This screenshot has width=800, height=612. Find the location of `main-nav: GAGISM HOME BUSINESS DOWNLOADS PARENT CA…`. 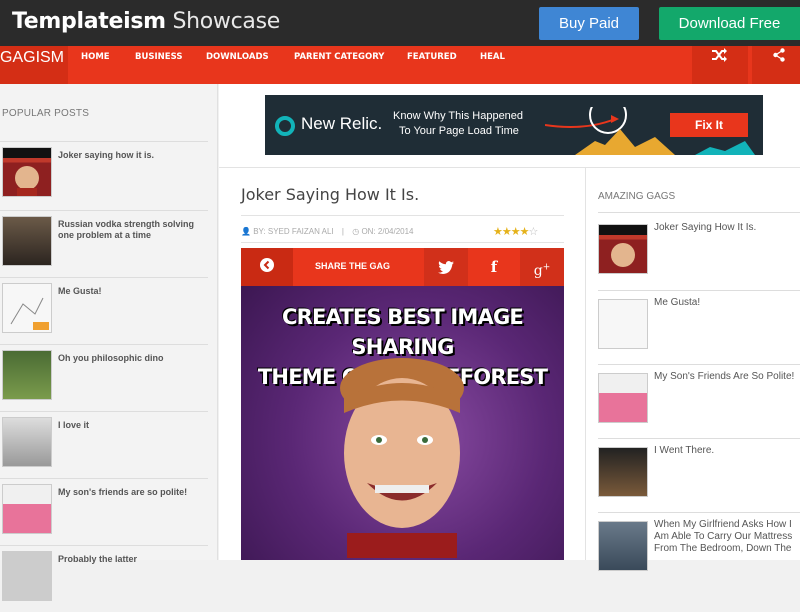

main-nav: GAGISM HOME BUSINESS DOWNLOADS PARENT CA… is located at coordinates (400, 65).